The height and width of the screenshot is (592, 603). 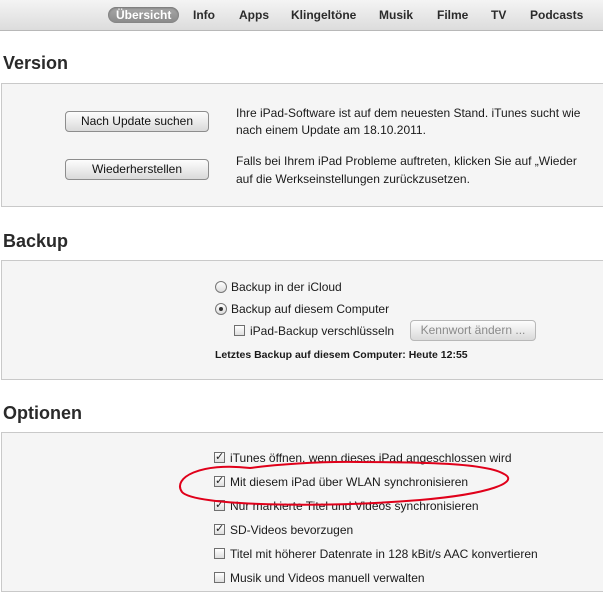 What do you see at coordinates (396, 15) in the screenshot?
I see `tab-music: Musik` at bounding box center [396, 15].